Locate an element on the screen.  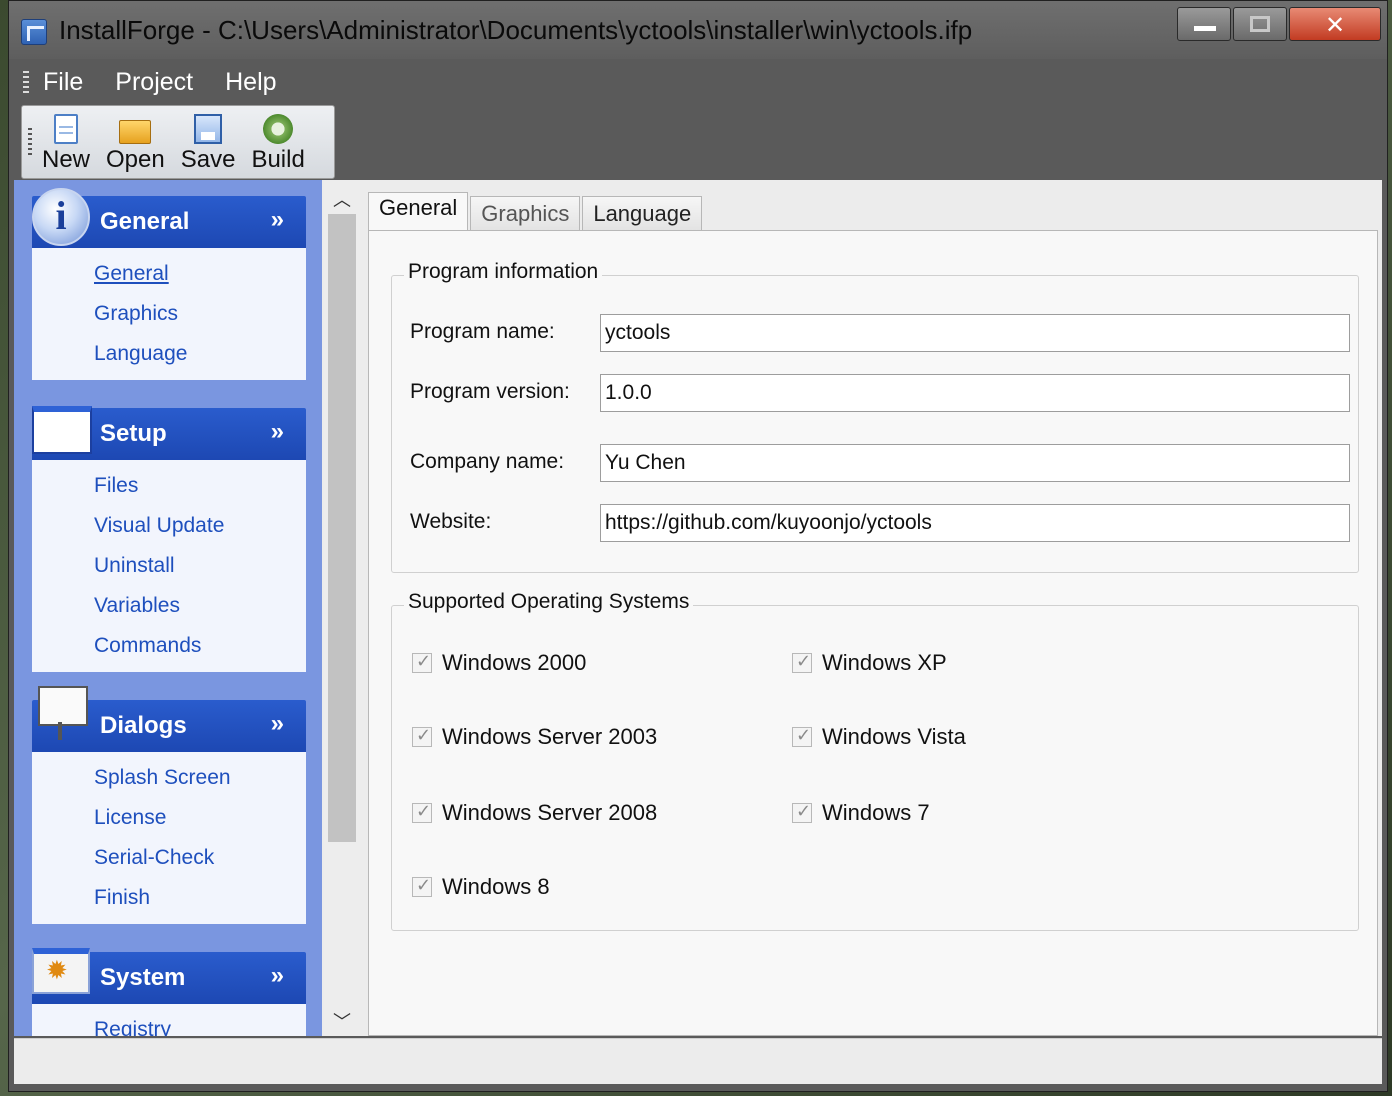
close-icon: ✕ is located at coordinates (1335, 25).